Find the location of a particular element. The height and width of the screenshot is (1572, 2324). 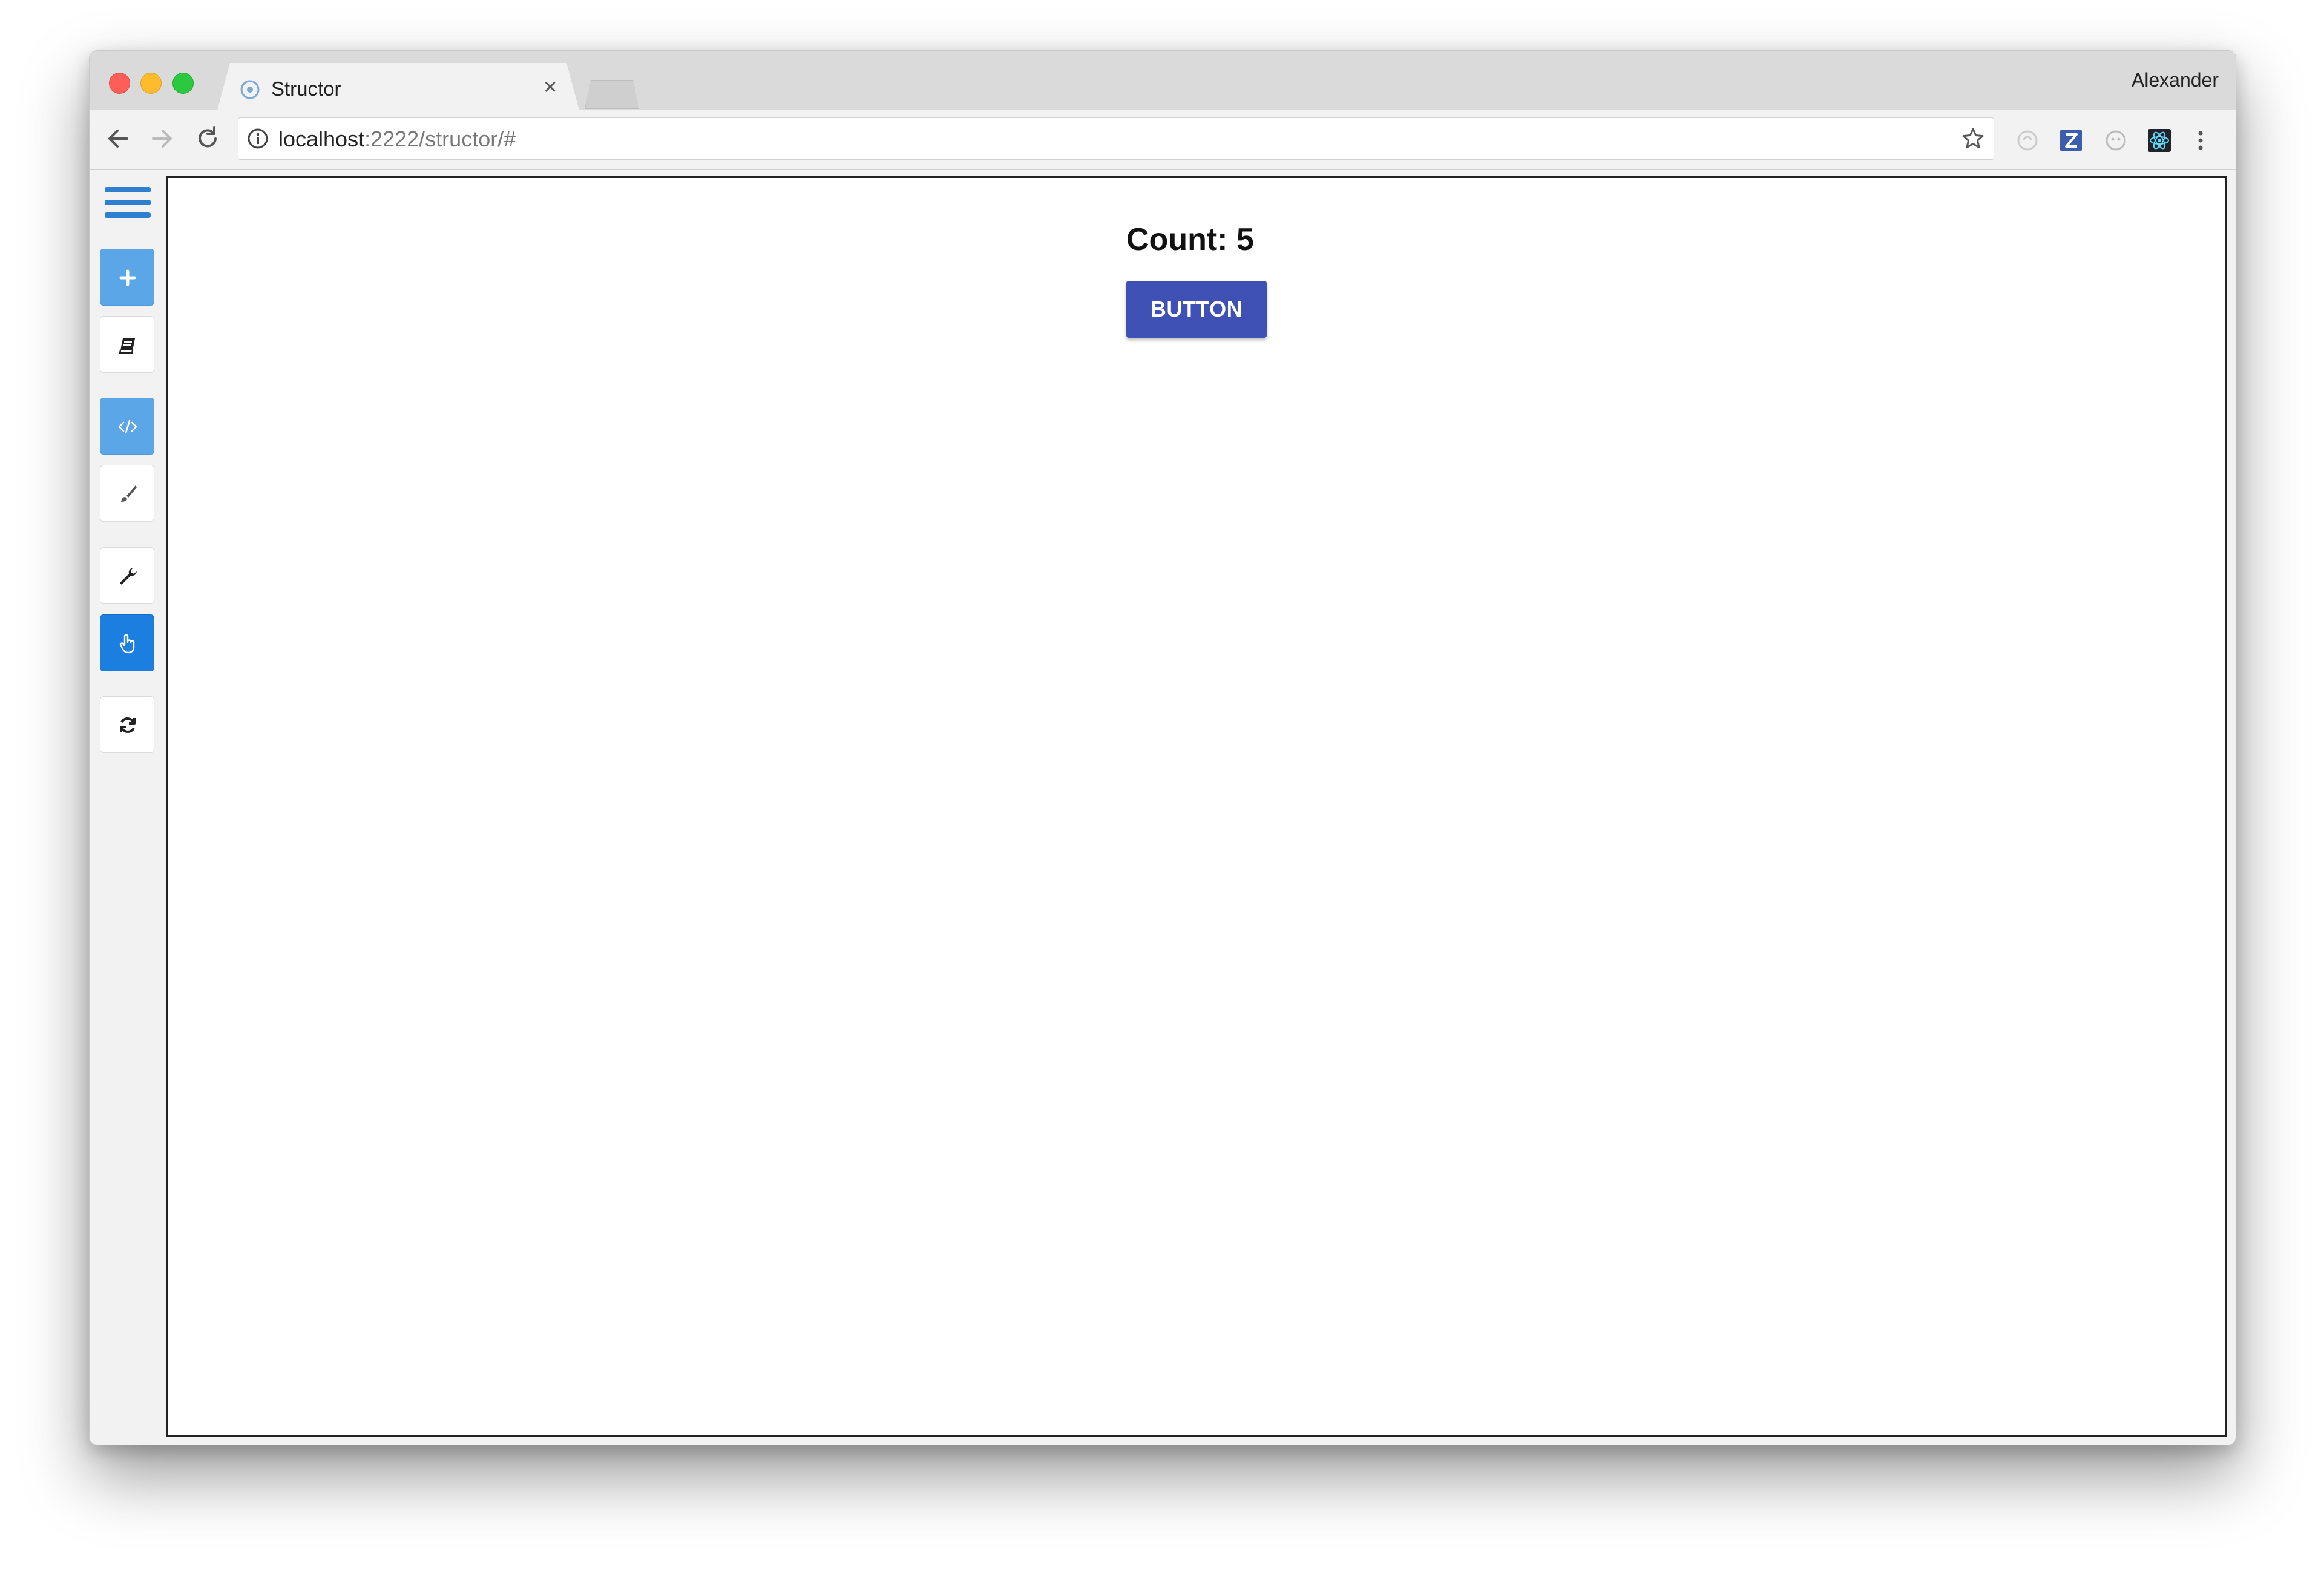

minimize-window-button is located at coordinates (151, 83).